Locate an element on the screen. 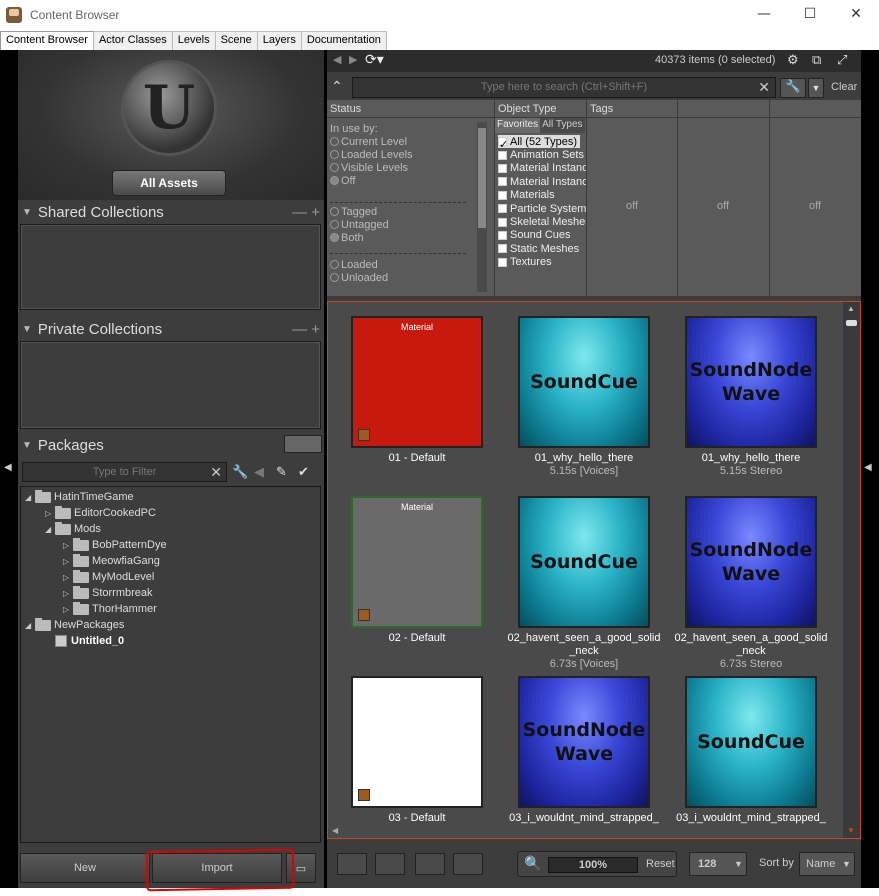 The width and height of the screenshot is (879, 896). scrollbar-thumb is located at coordinates (482, 178).